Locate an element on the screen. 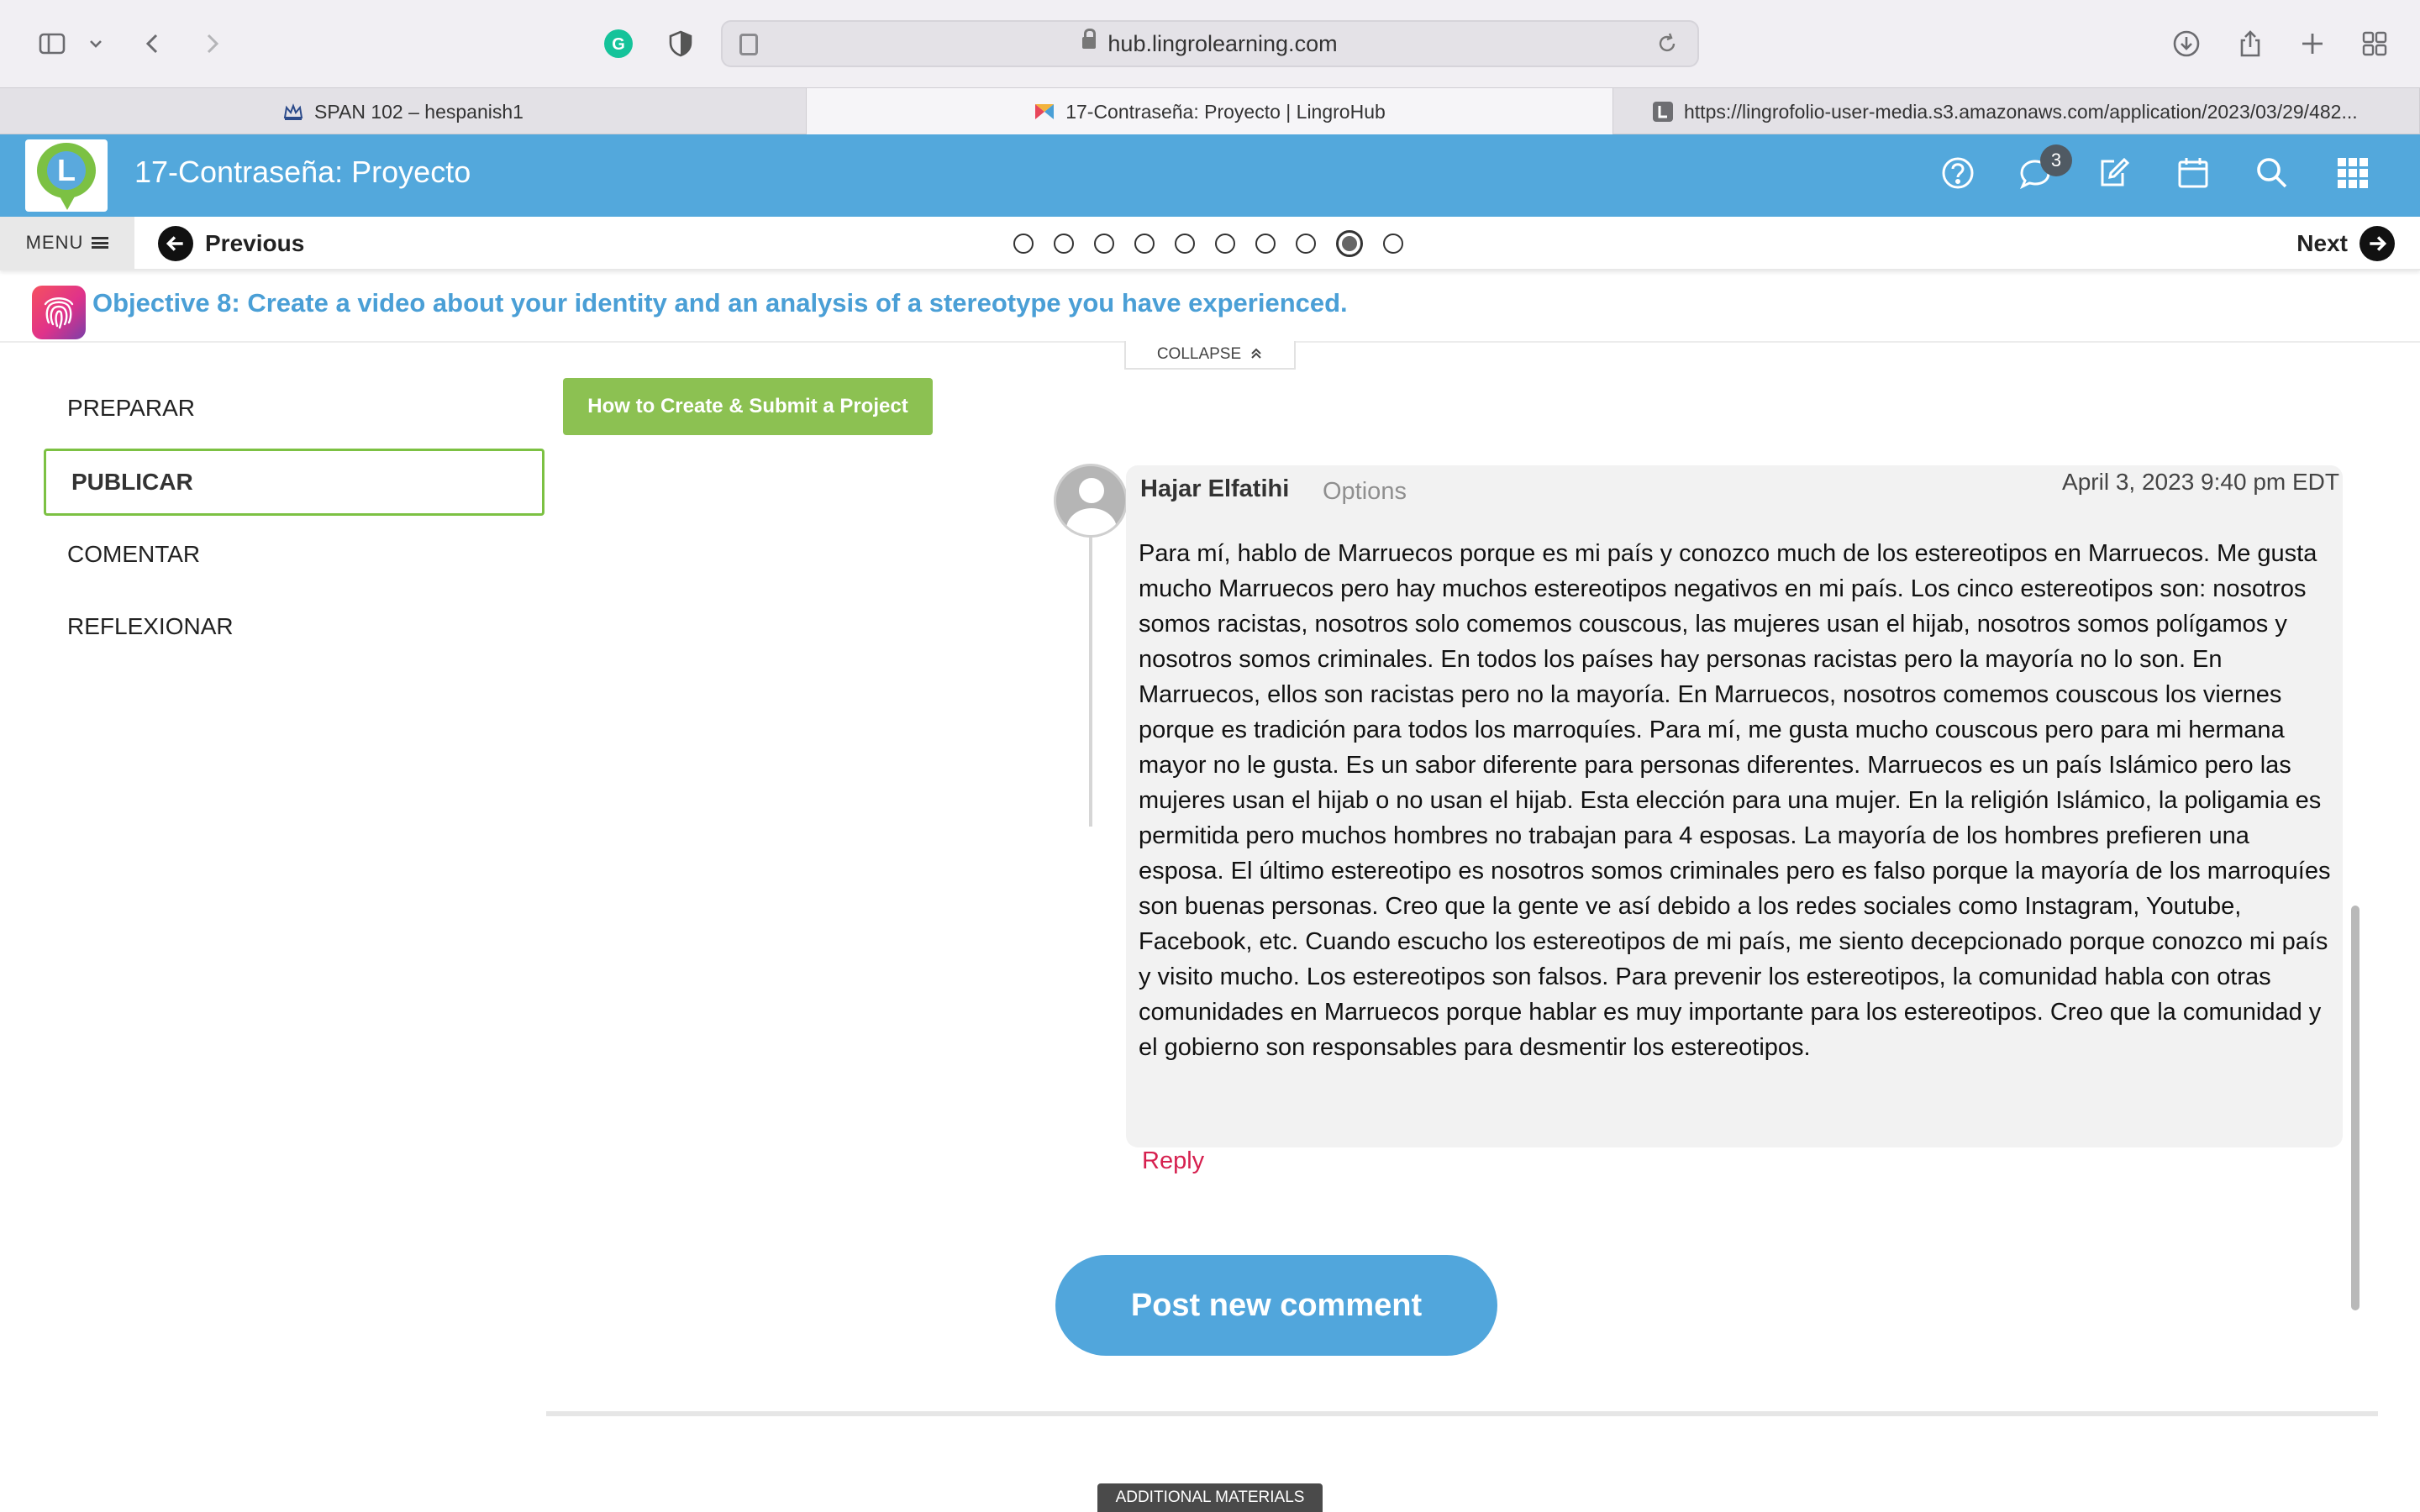  reader-icon is located at coordinates (749, 44).